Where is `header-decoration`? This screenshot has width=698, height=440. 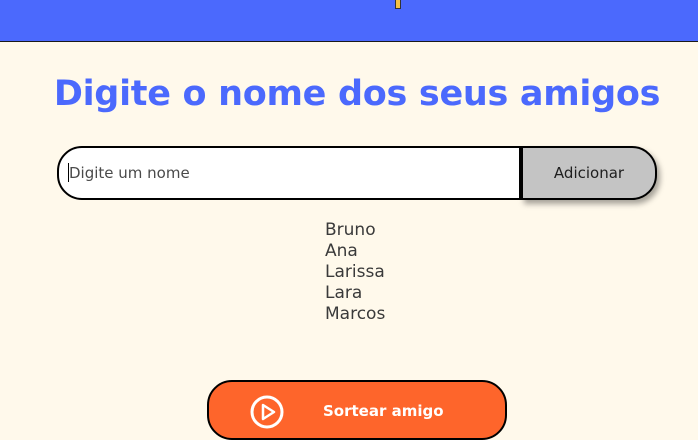
header-decoration is located at coordinates (398, 4).